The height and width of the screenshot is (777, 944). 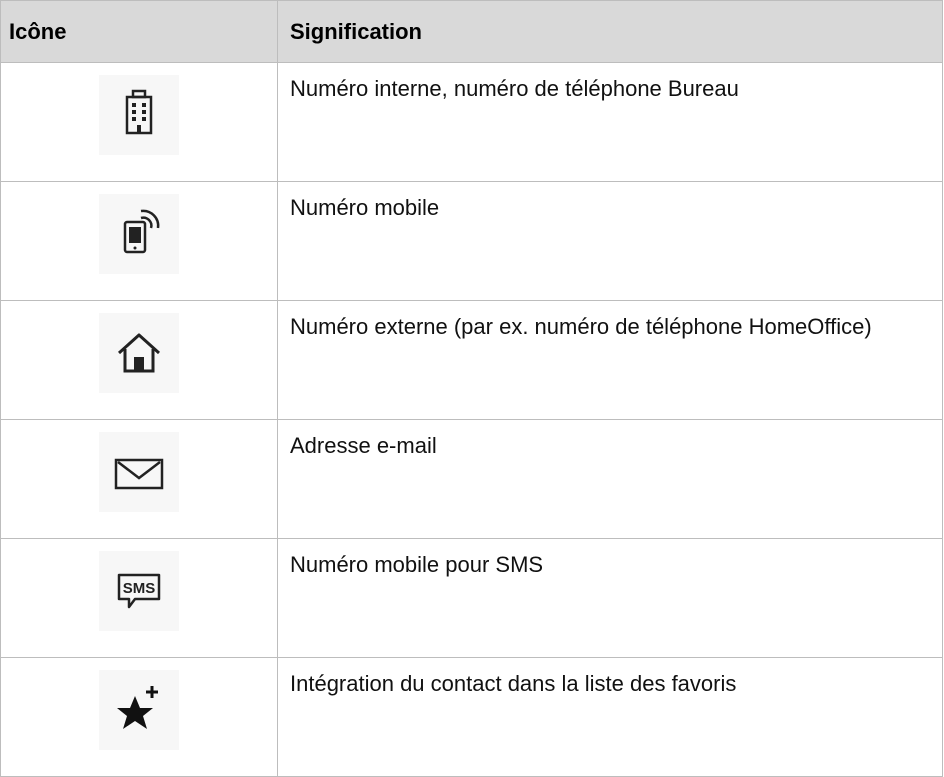 I want to click on sms-icon: SMS, so click(x=139, y=591).